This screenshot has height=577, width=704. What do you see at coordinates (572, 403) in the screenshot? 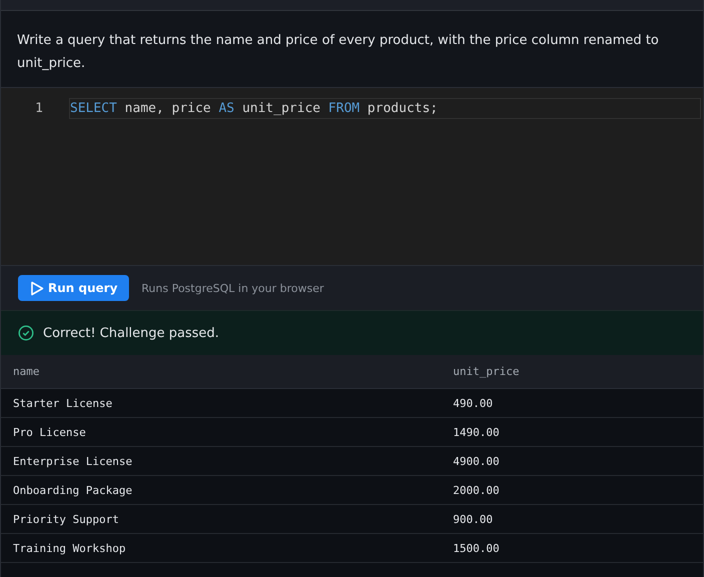
I see `table-cell: 490.00` at bounding box center [572, 403].